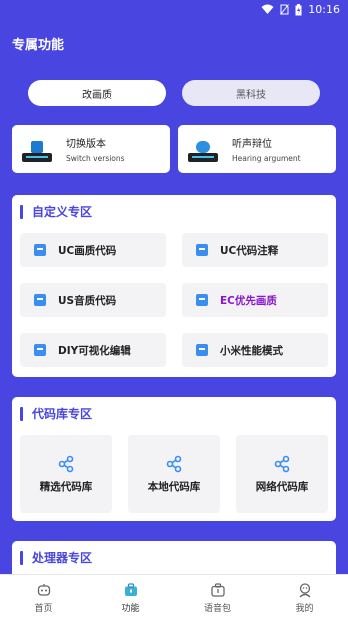 This screenshot has width=348, height=620. What do you see at coordinates (282, 474) in the screenshot?
I see `network-repo-card: 网络代码库` at bounding box center [282, 474].